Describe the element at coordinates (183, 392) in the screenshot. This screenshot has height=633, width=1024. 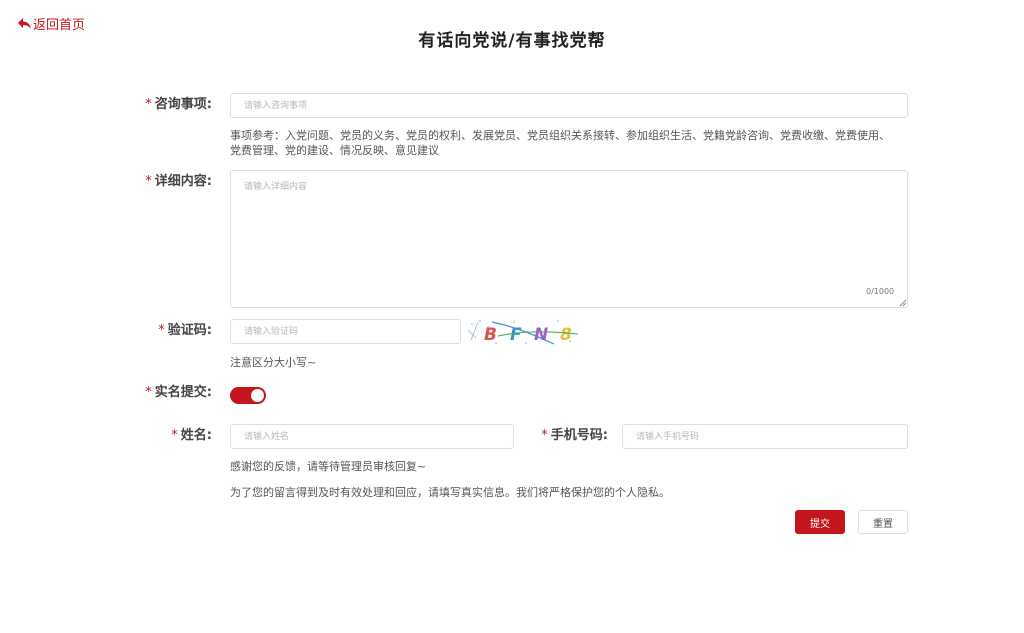
I see `realname-label-text: 实名提交:` at that location.